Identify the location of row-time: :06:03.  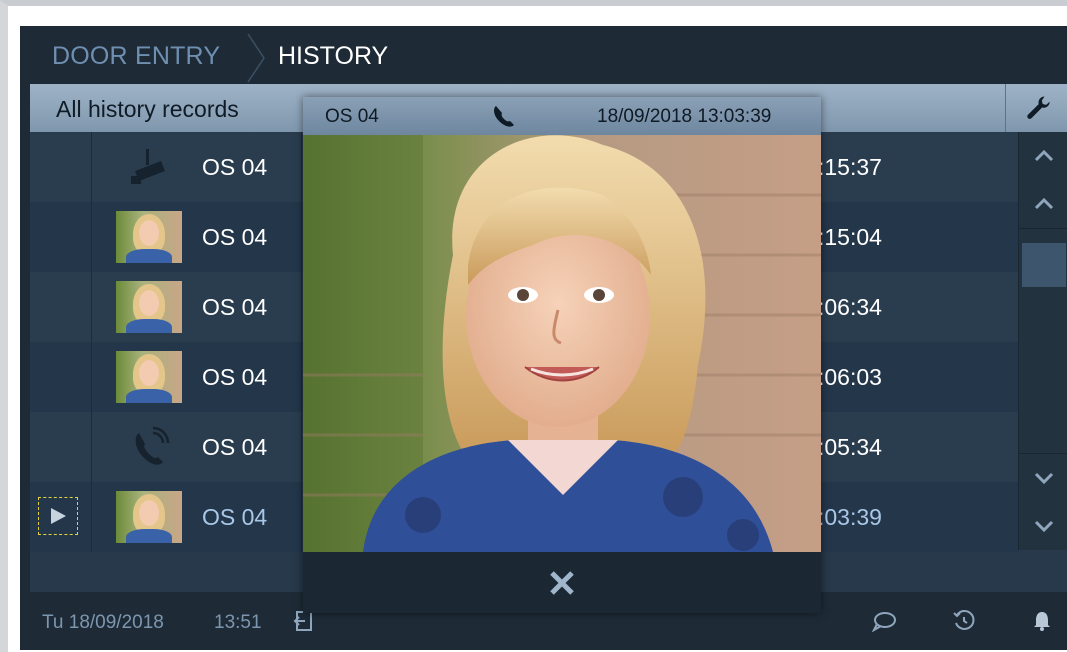
(850, 377).